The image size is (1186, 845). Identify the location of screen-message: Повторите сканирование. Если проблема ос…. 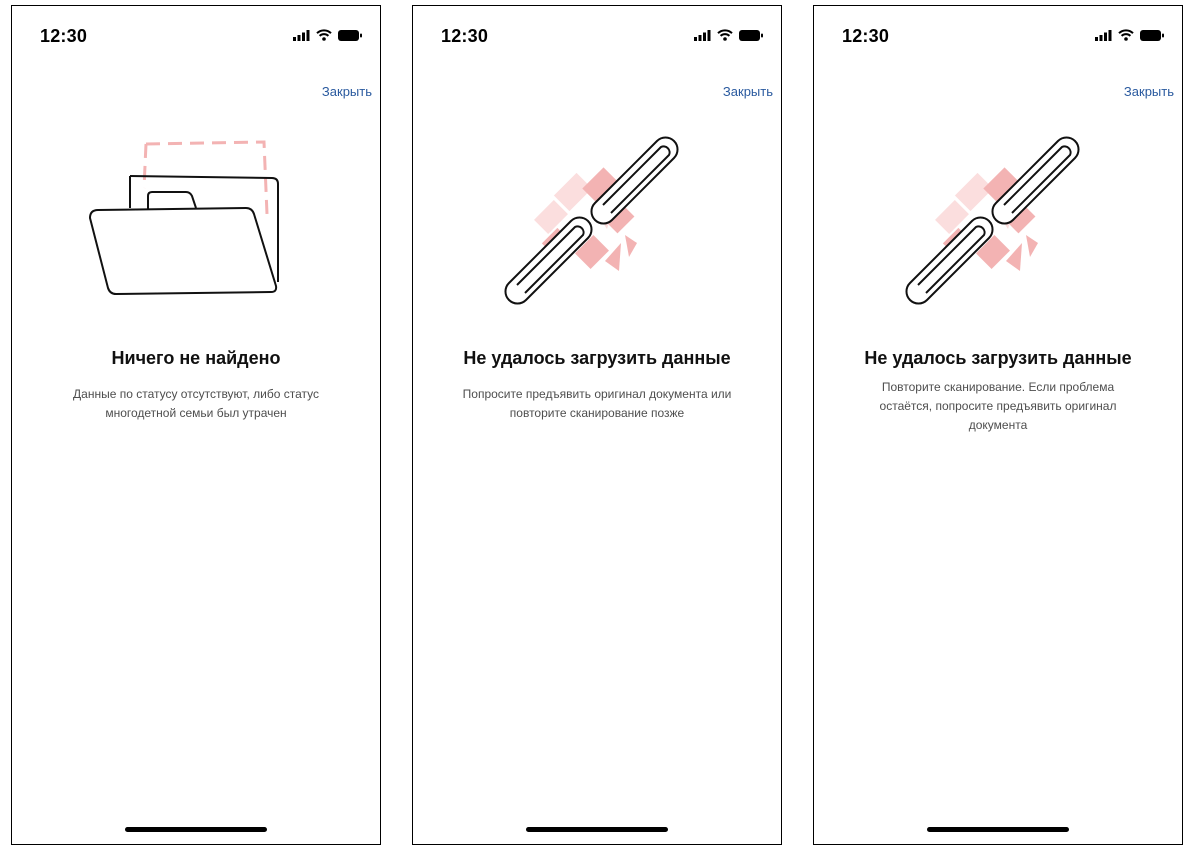
(998, 406).